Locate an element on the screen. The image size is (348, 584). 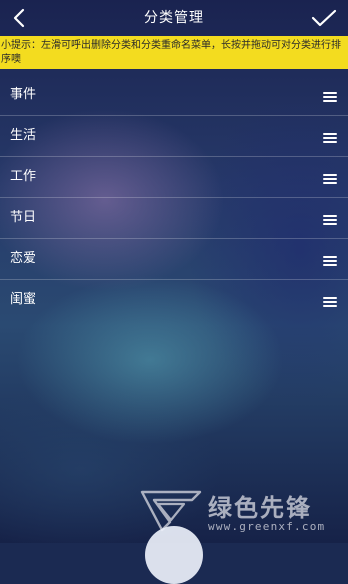
floating-action-button is located at coordinates (174, 555).